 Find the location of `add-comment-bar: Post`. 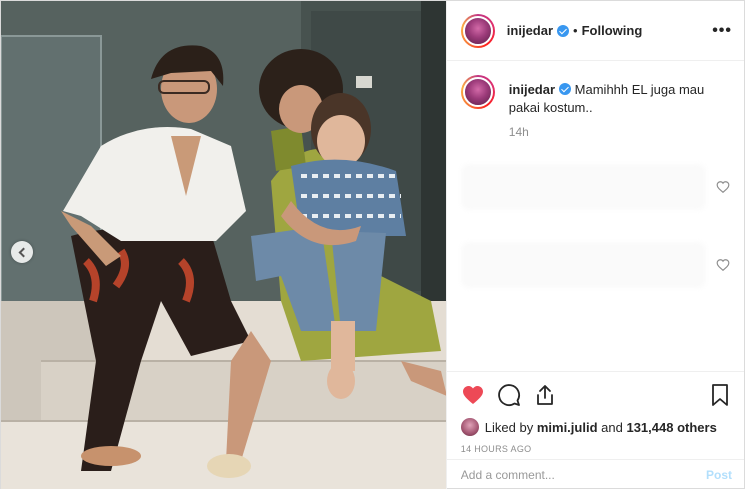

add-comment-bar: Post is located at coordinates (595, 474).